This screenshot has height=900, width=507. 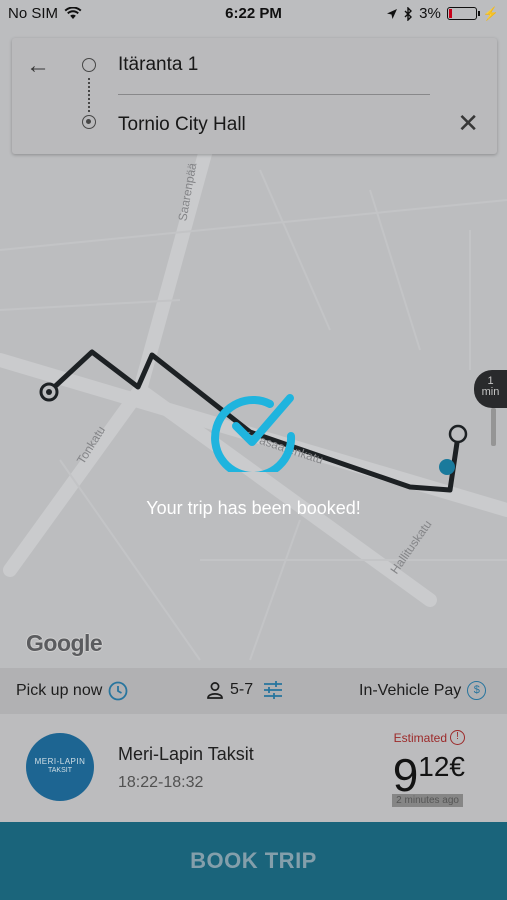 I want to click on eta-marker: 1 min, so click(x=490, y=389).